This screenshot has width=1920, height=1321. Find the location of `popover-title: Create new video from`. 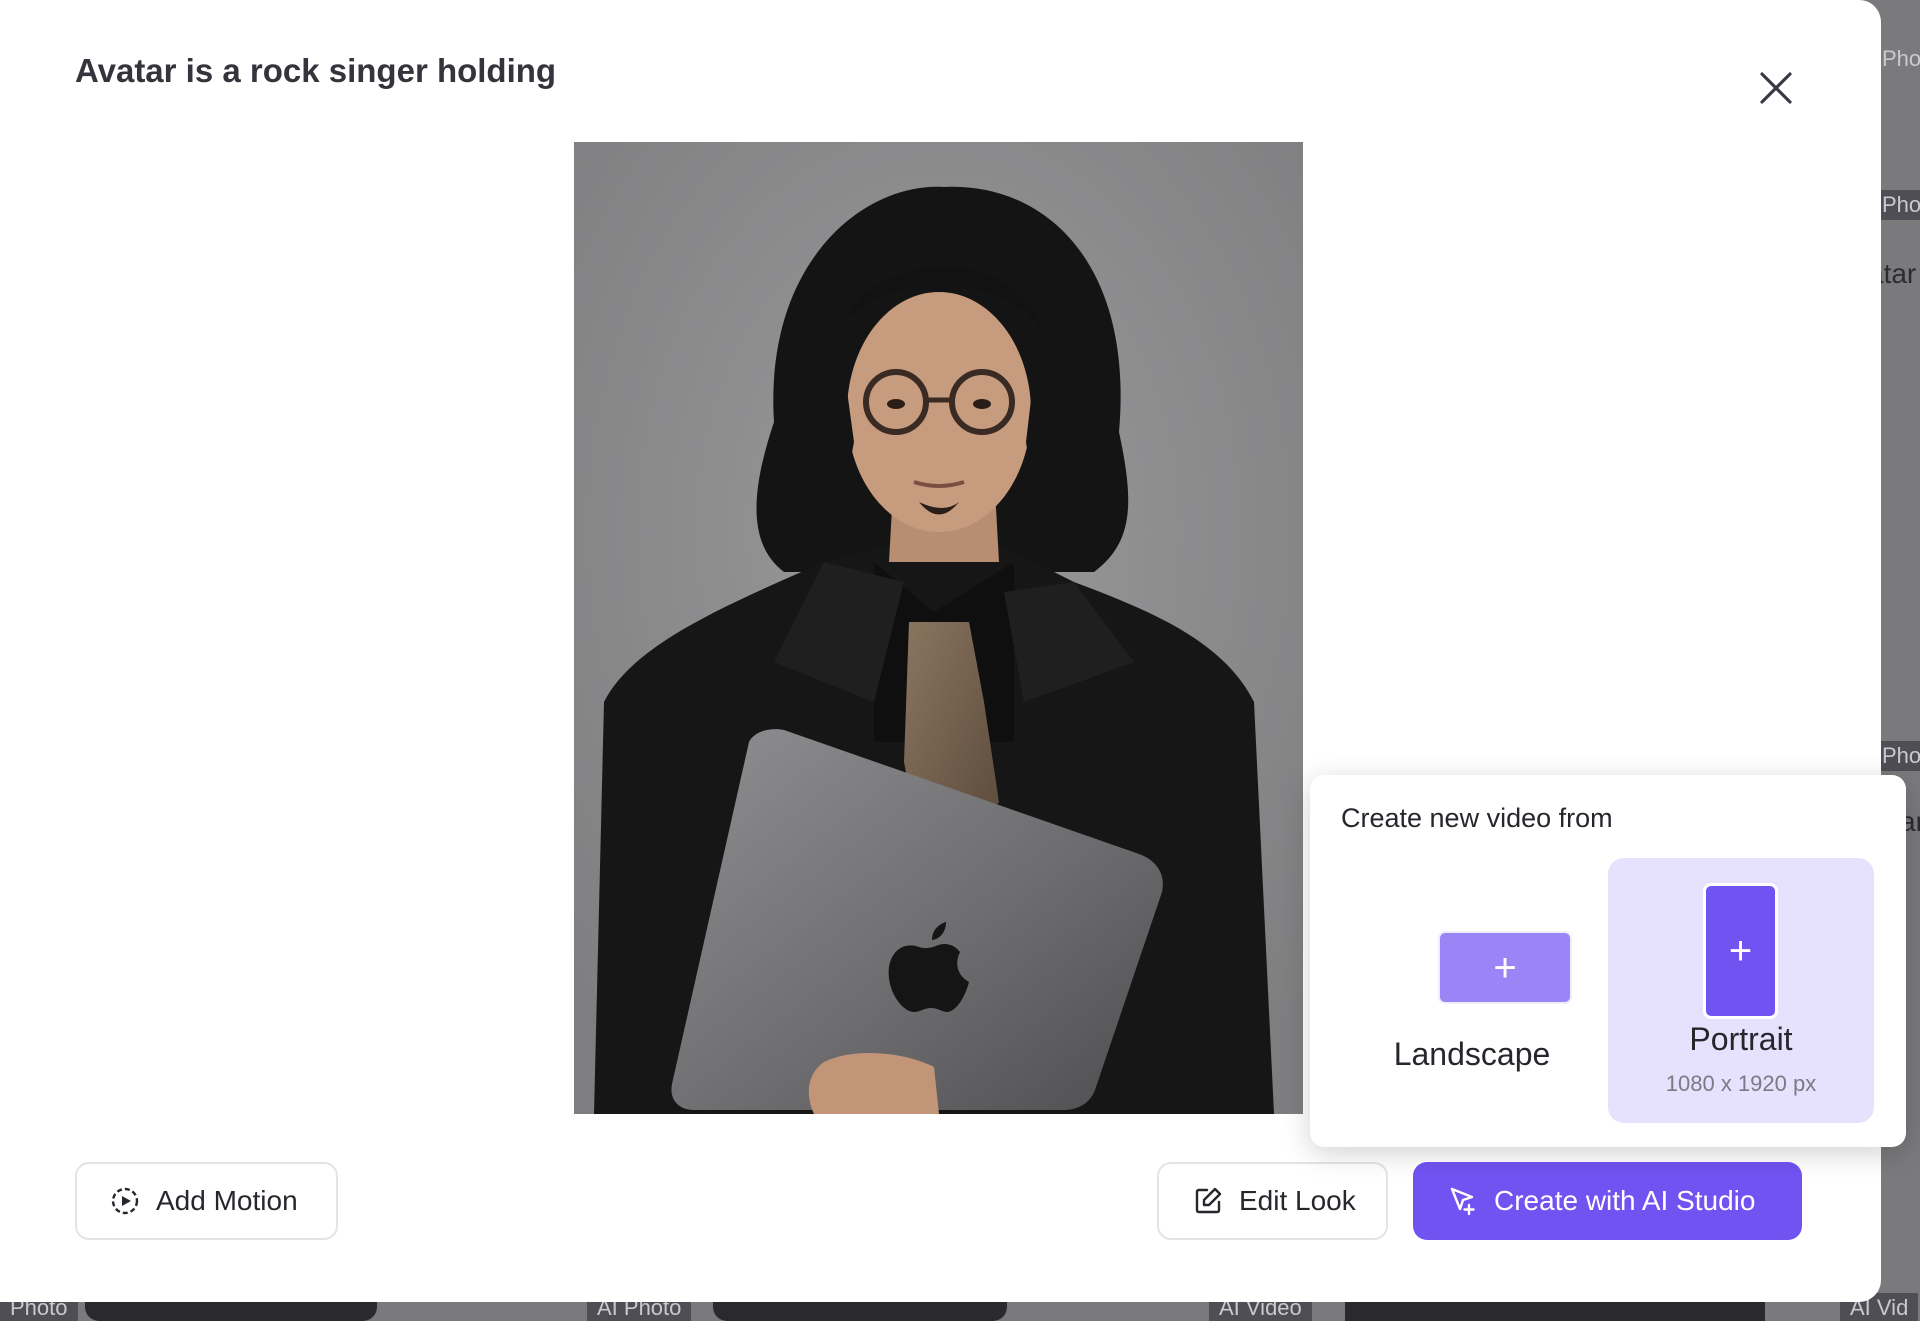

popover-title: Create new video from is located at coordinates (1477, 818).